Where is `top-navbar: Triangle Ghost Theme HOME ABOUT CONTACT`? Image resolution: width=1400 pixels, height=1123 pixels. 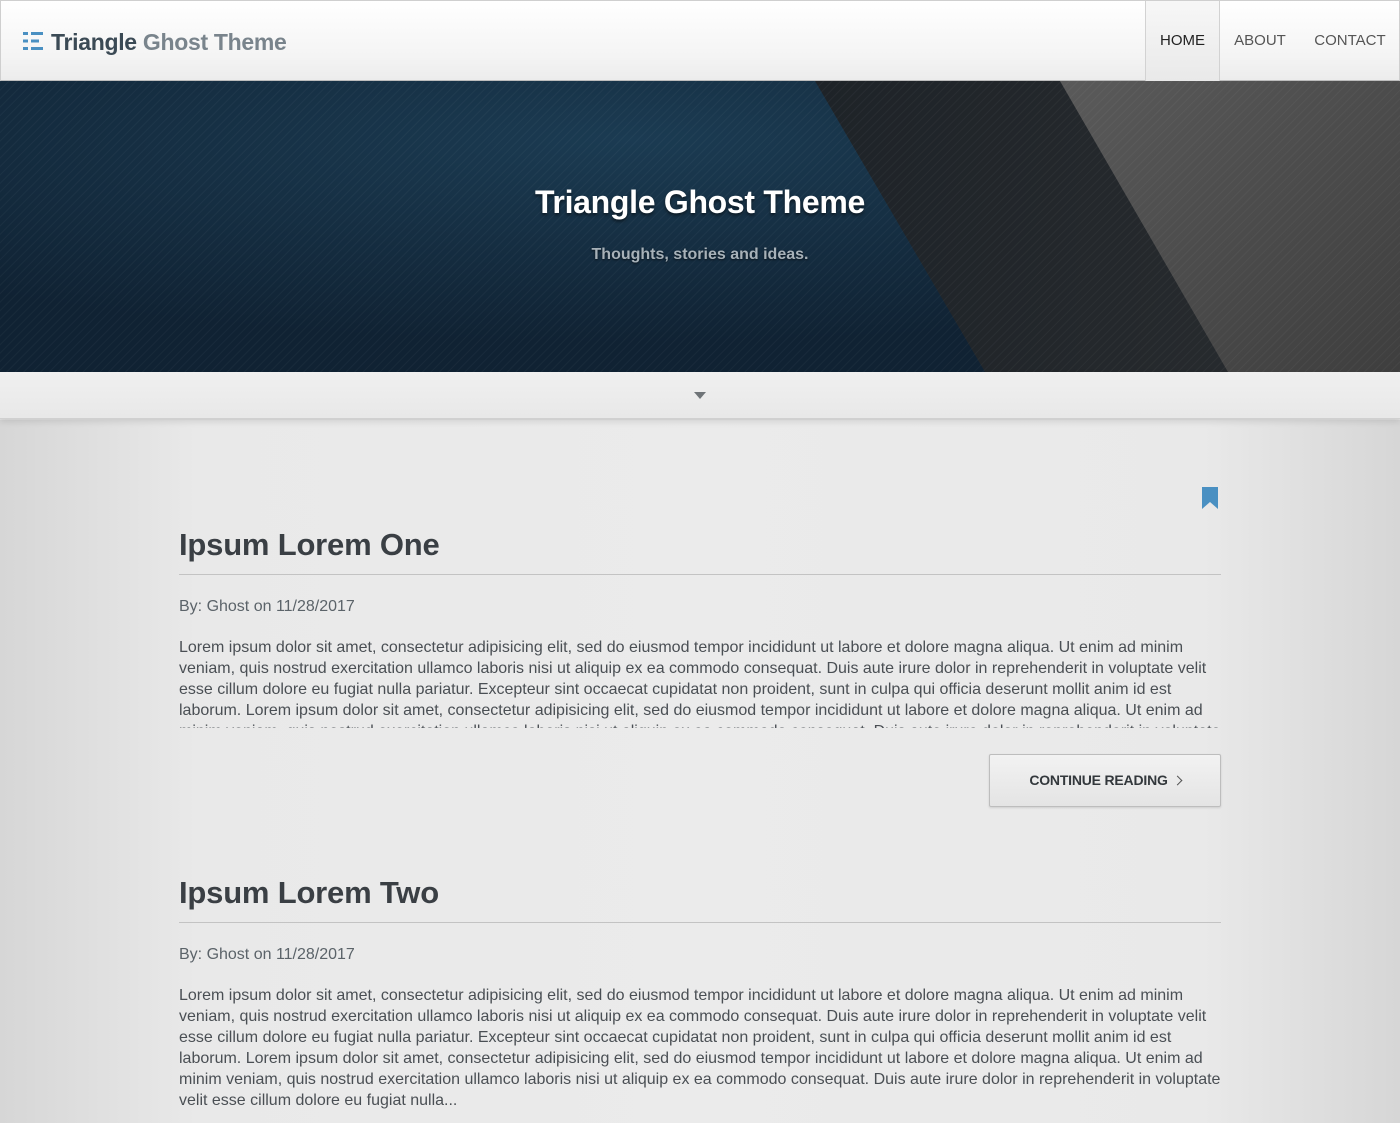 top-navbar: Triangle Ghost Theme HOME ABOUT CONTACT is located at coordinates (700, 40).